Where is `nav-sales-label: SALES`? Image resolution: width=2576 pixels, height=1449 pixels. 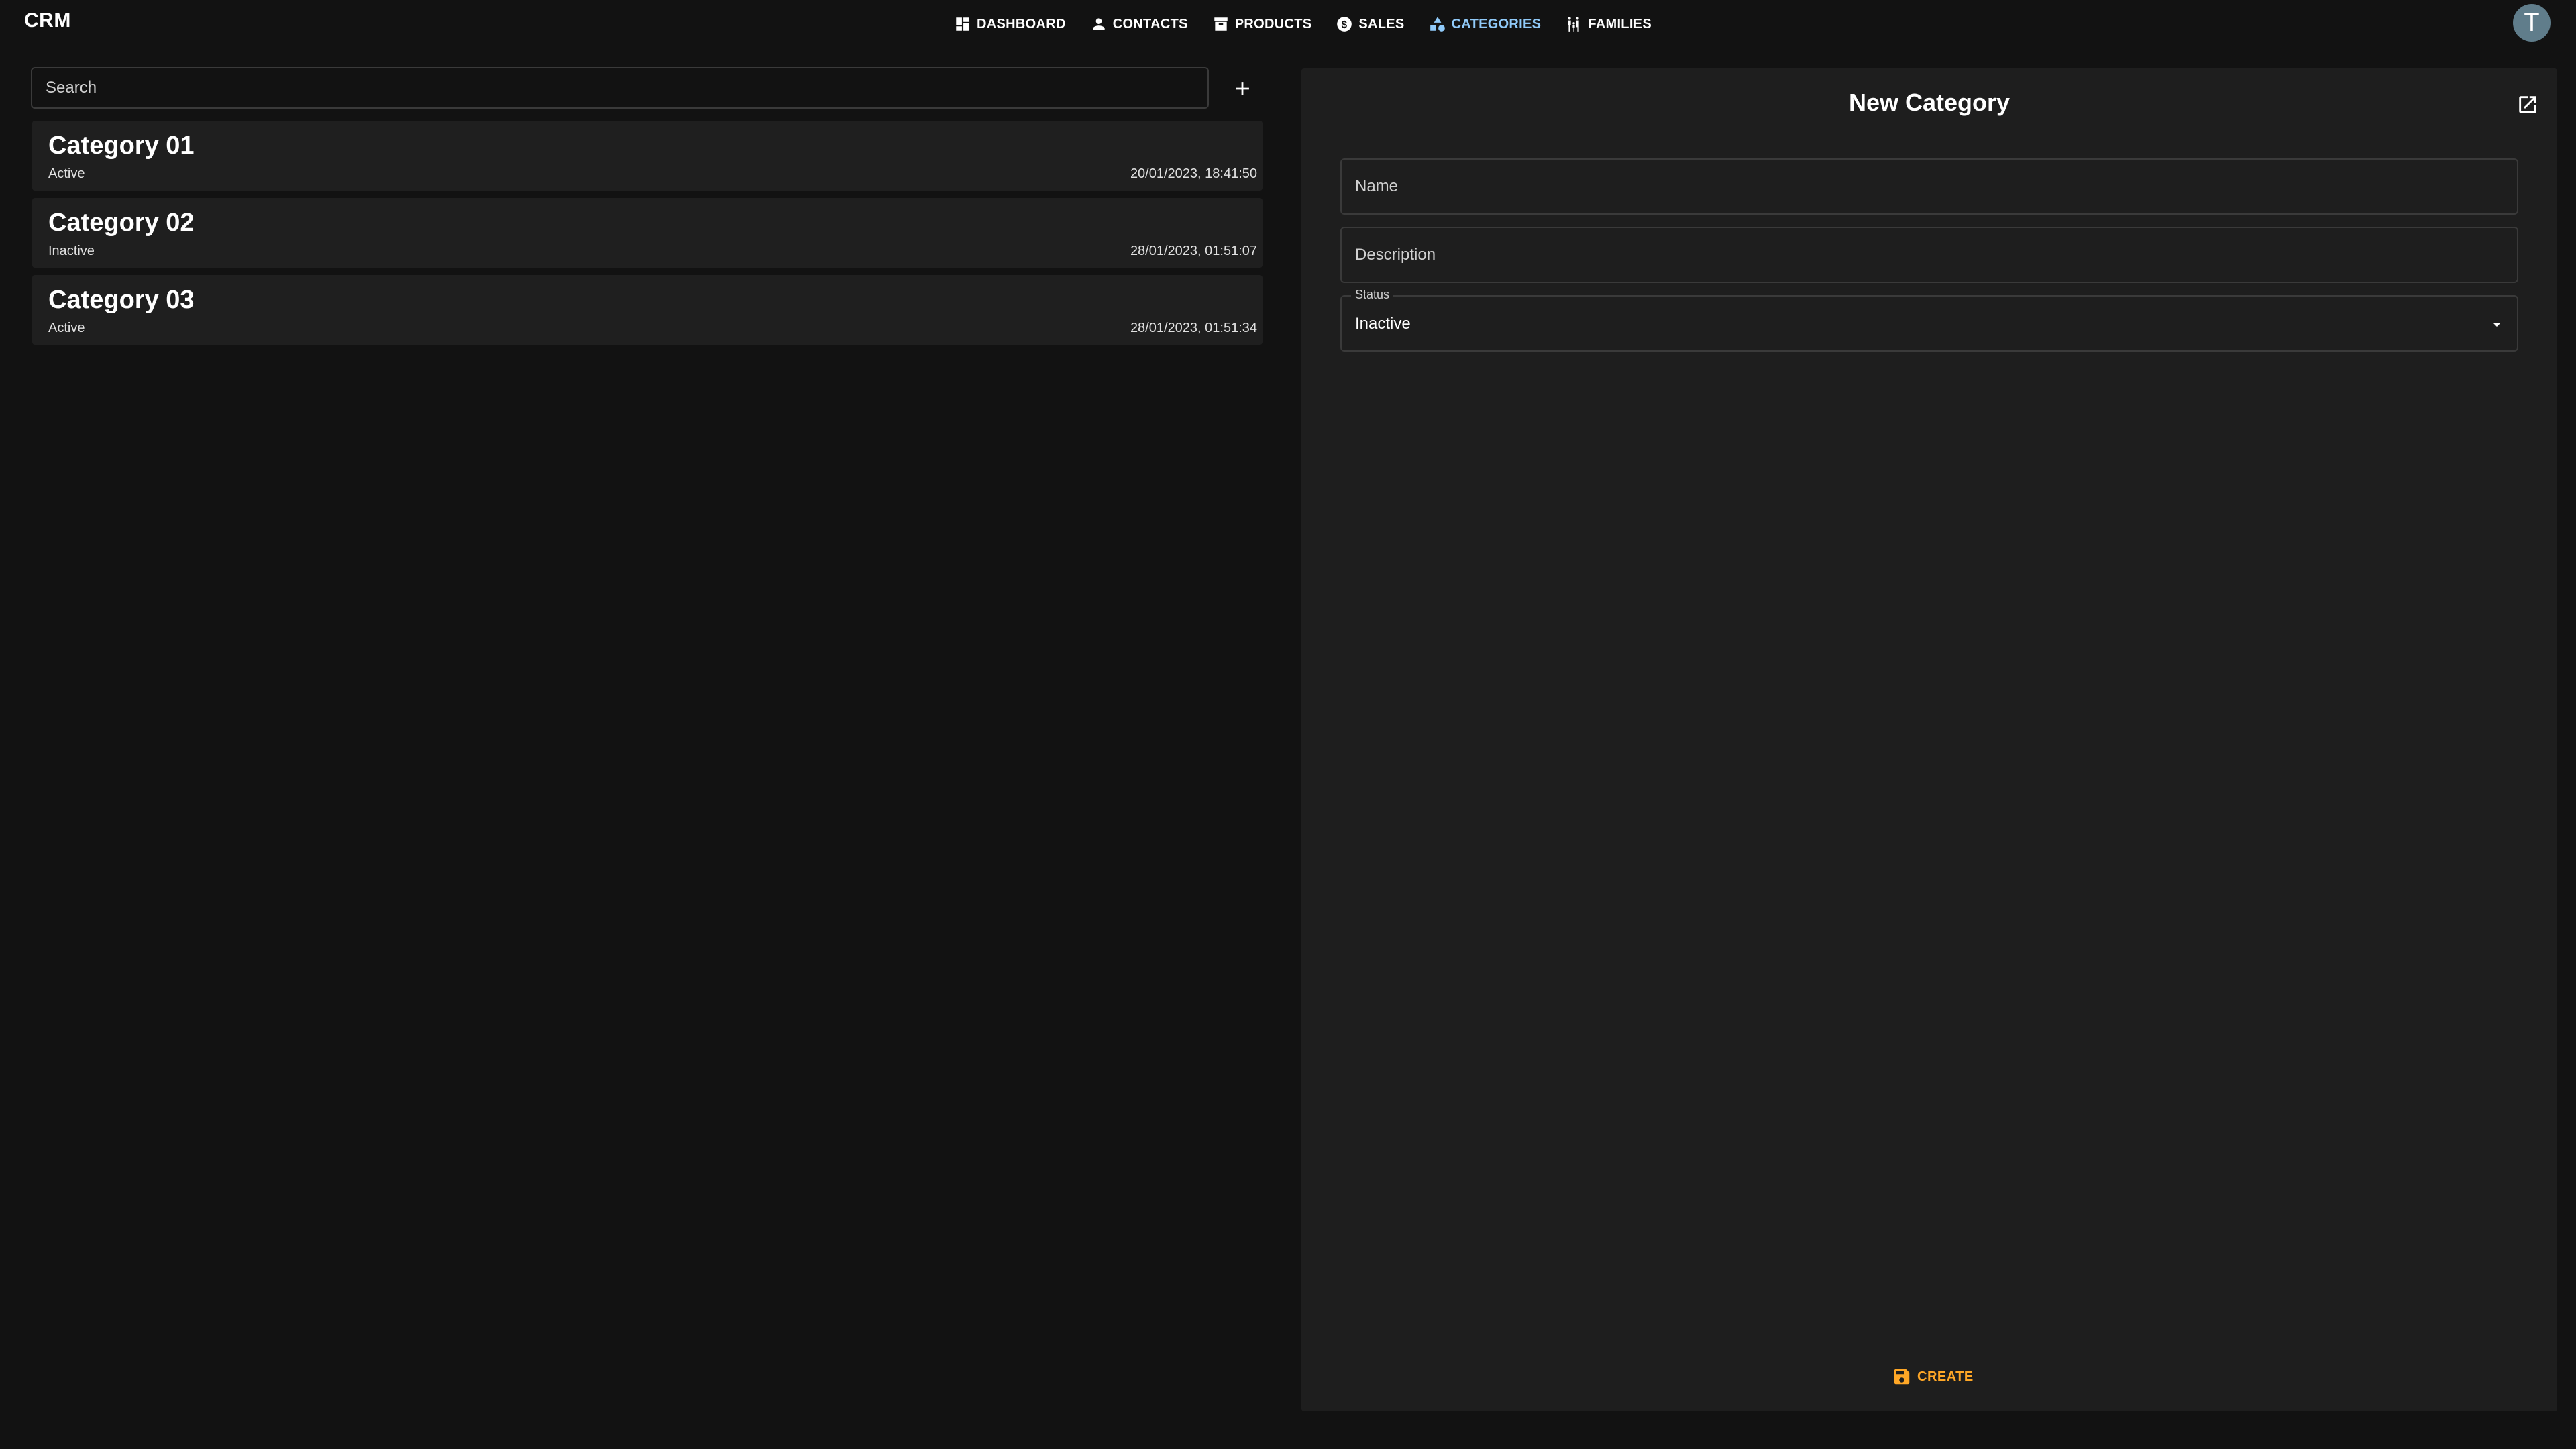
nav-sales-label: SALES is located at coordinates (1381, 24).